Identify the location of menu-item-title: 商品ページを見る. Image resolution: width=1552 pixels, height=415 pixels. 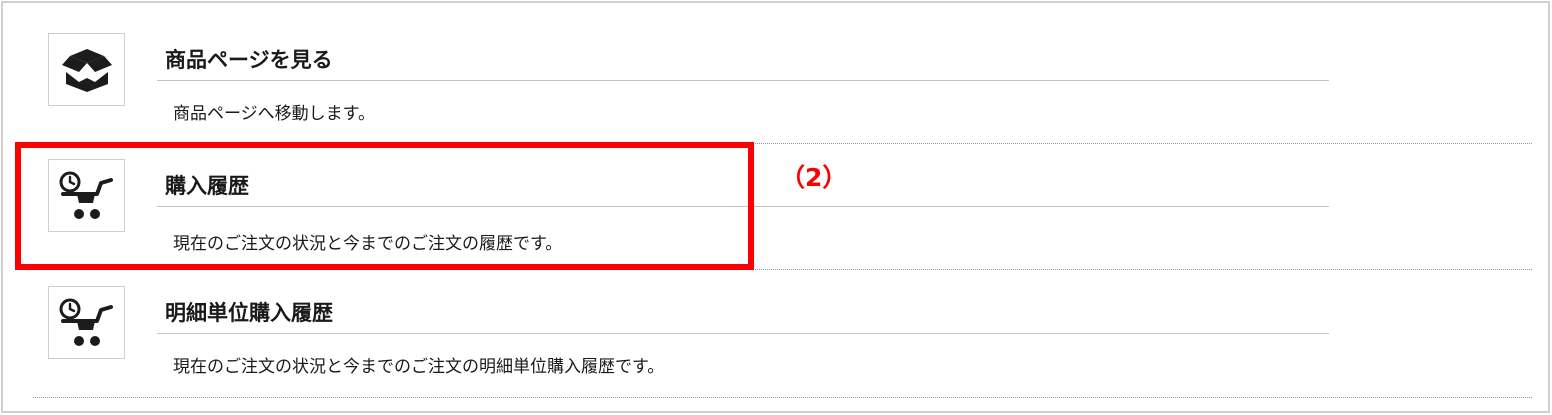
(249, 59).